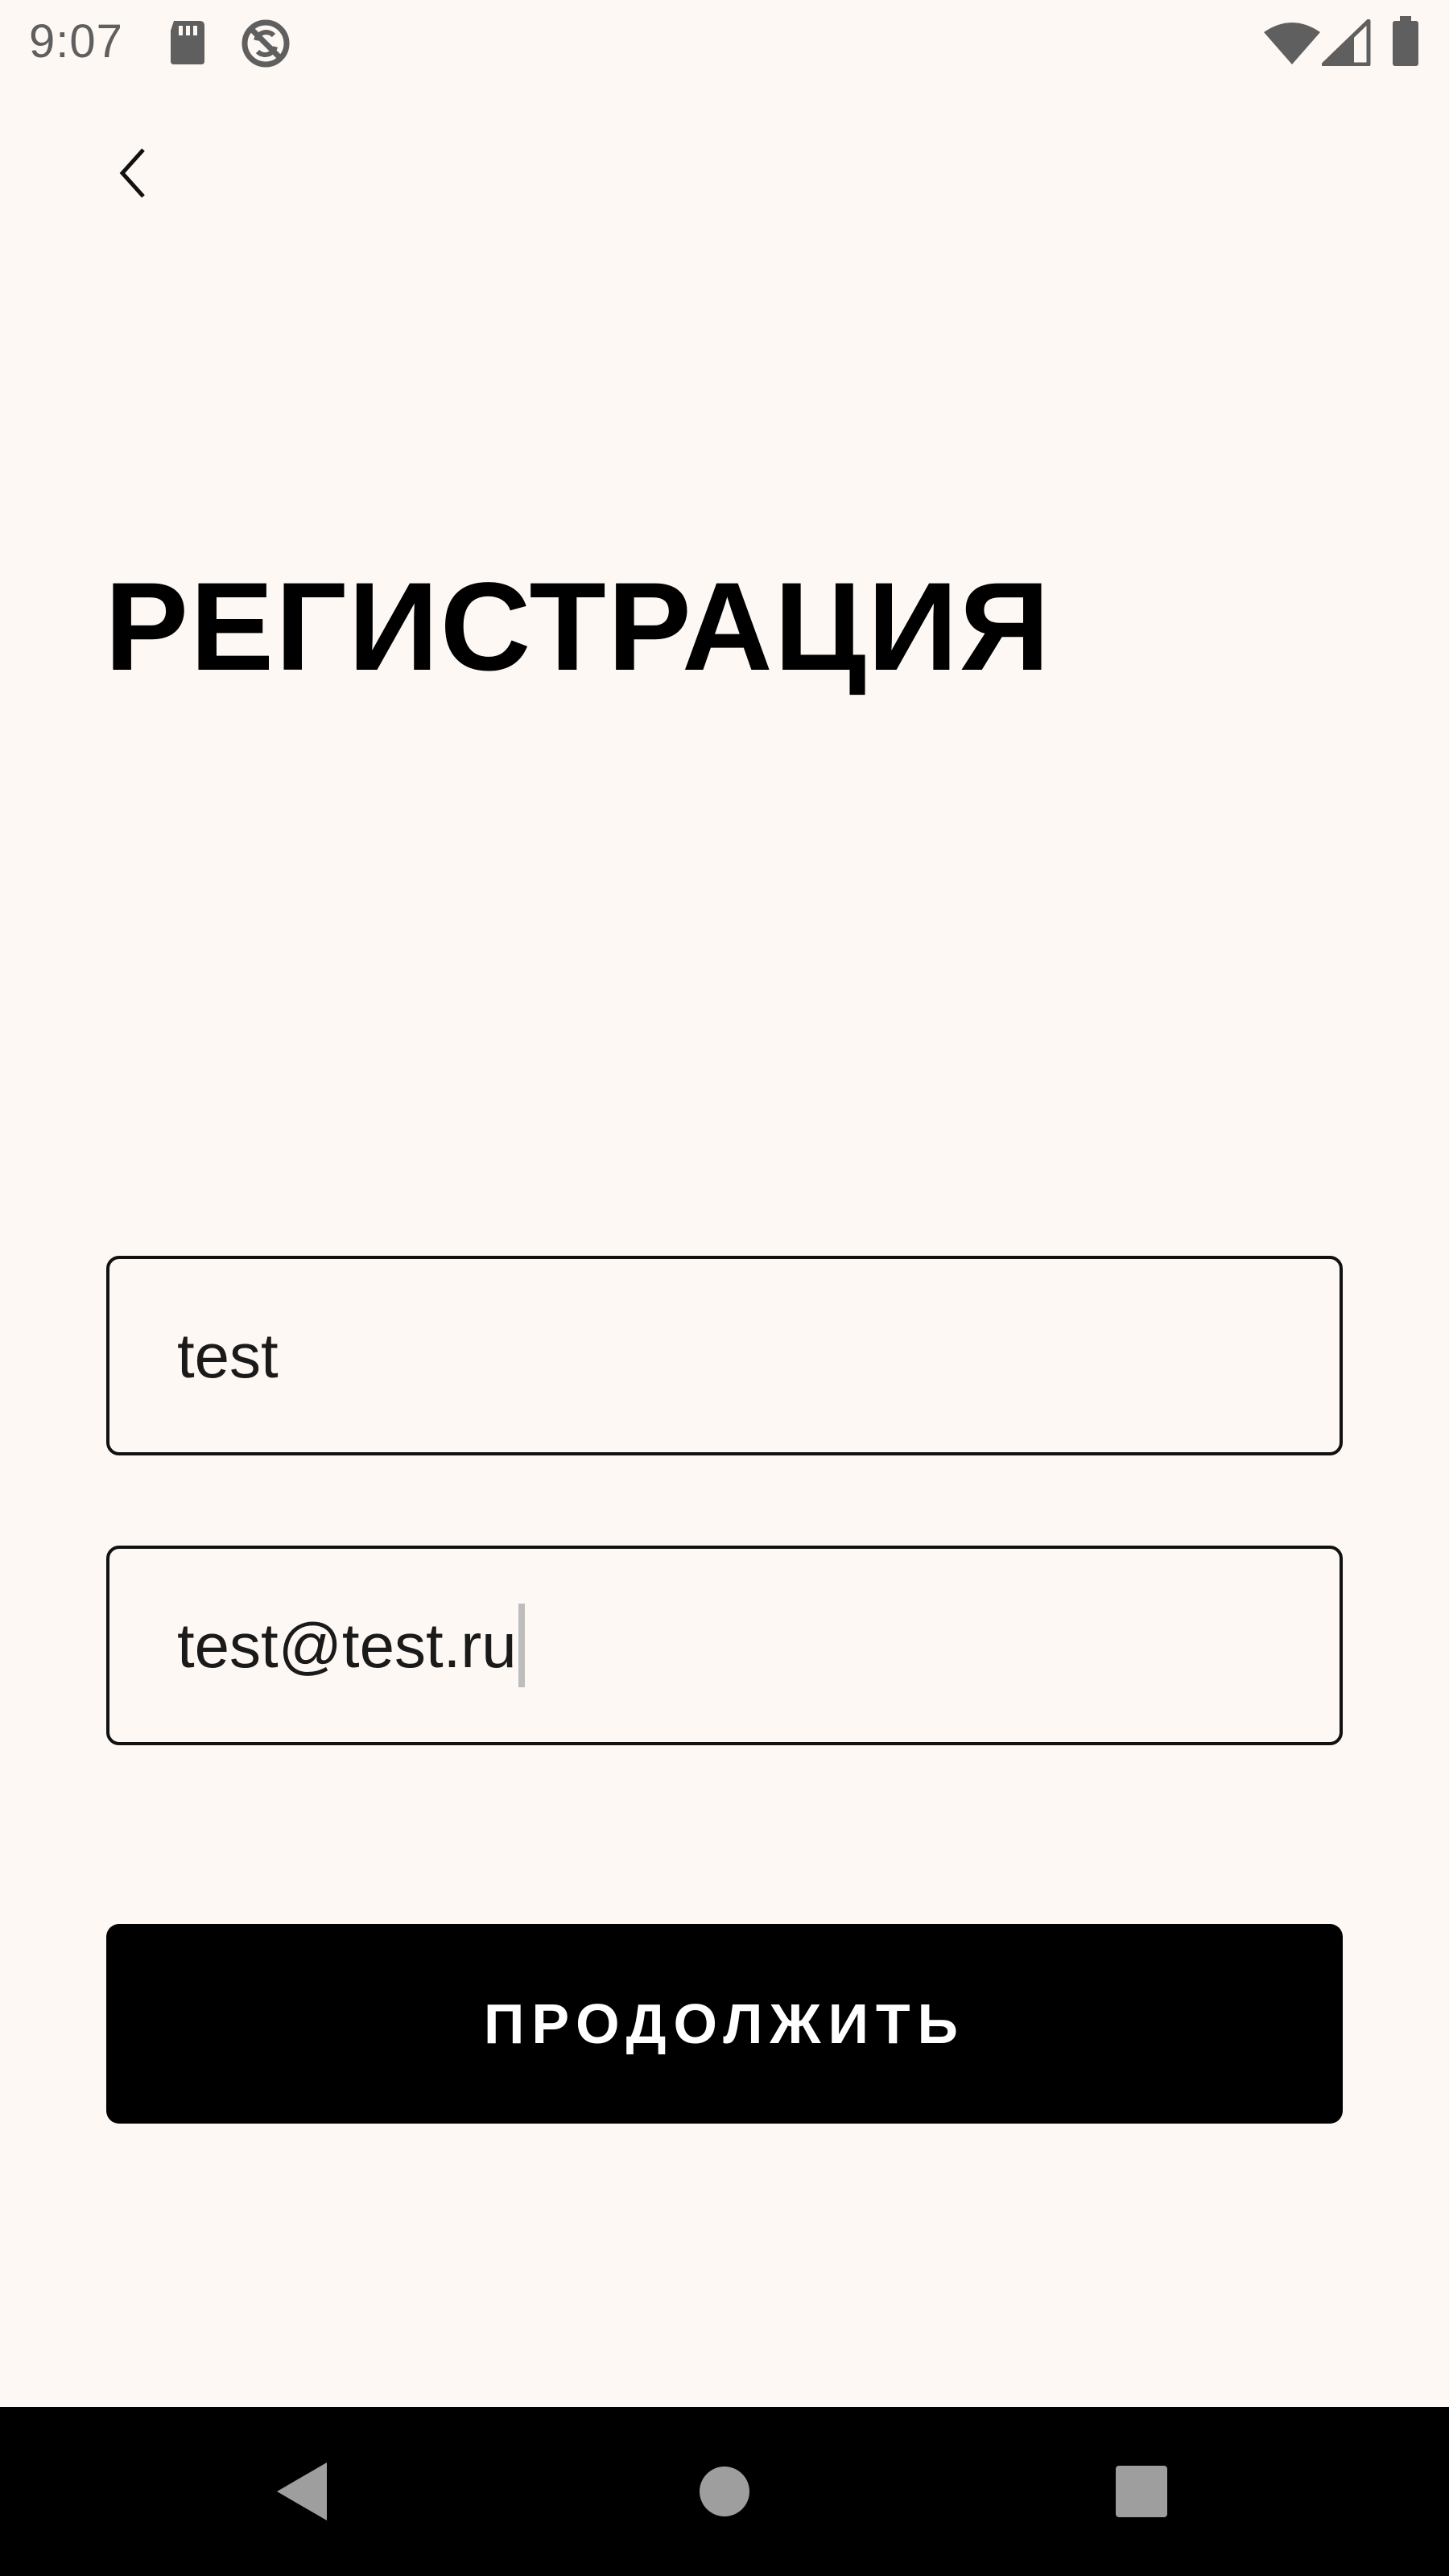 This screenshot has width=1449, height=2576. Describe the element at coordinates (76, 41) in the screenshot. I see `status-time: 9:07` at that location.